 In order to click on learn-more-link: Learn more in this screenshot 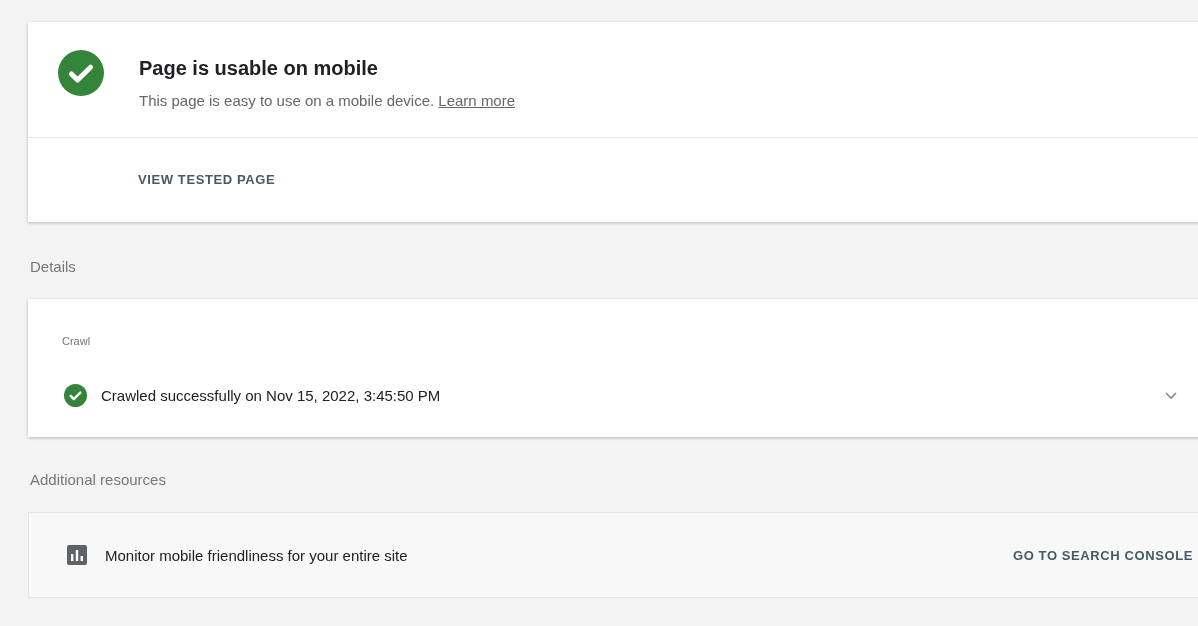, I will do `click(477, 100)`.